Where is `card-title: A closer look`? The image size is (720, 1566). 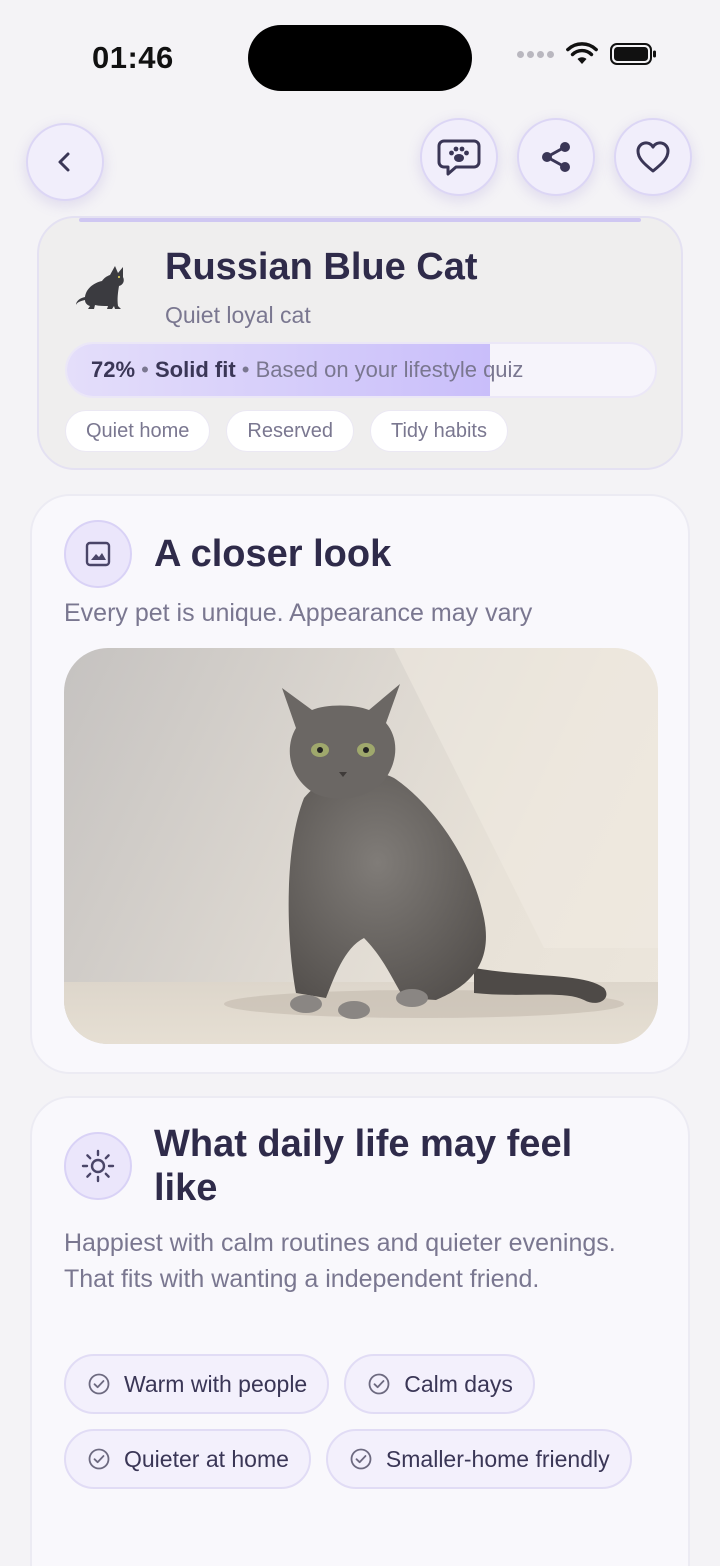 card-title: A closer look is located at coordinates (273, 554).